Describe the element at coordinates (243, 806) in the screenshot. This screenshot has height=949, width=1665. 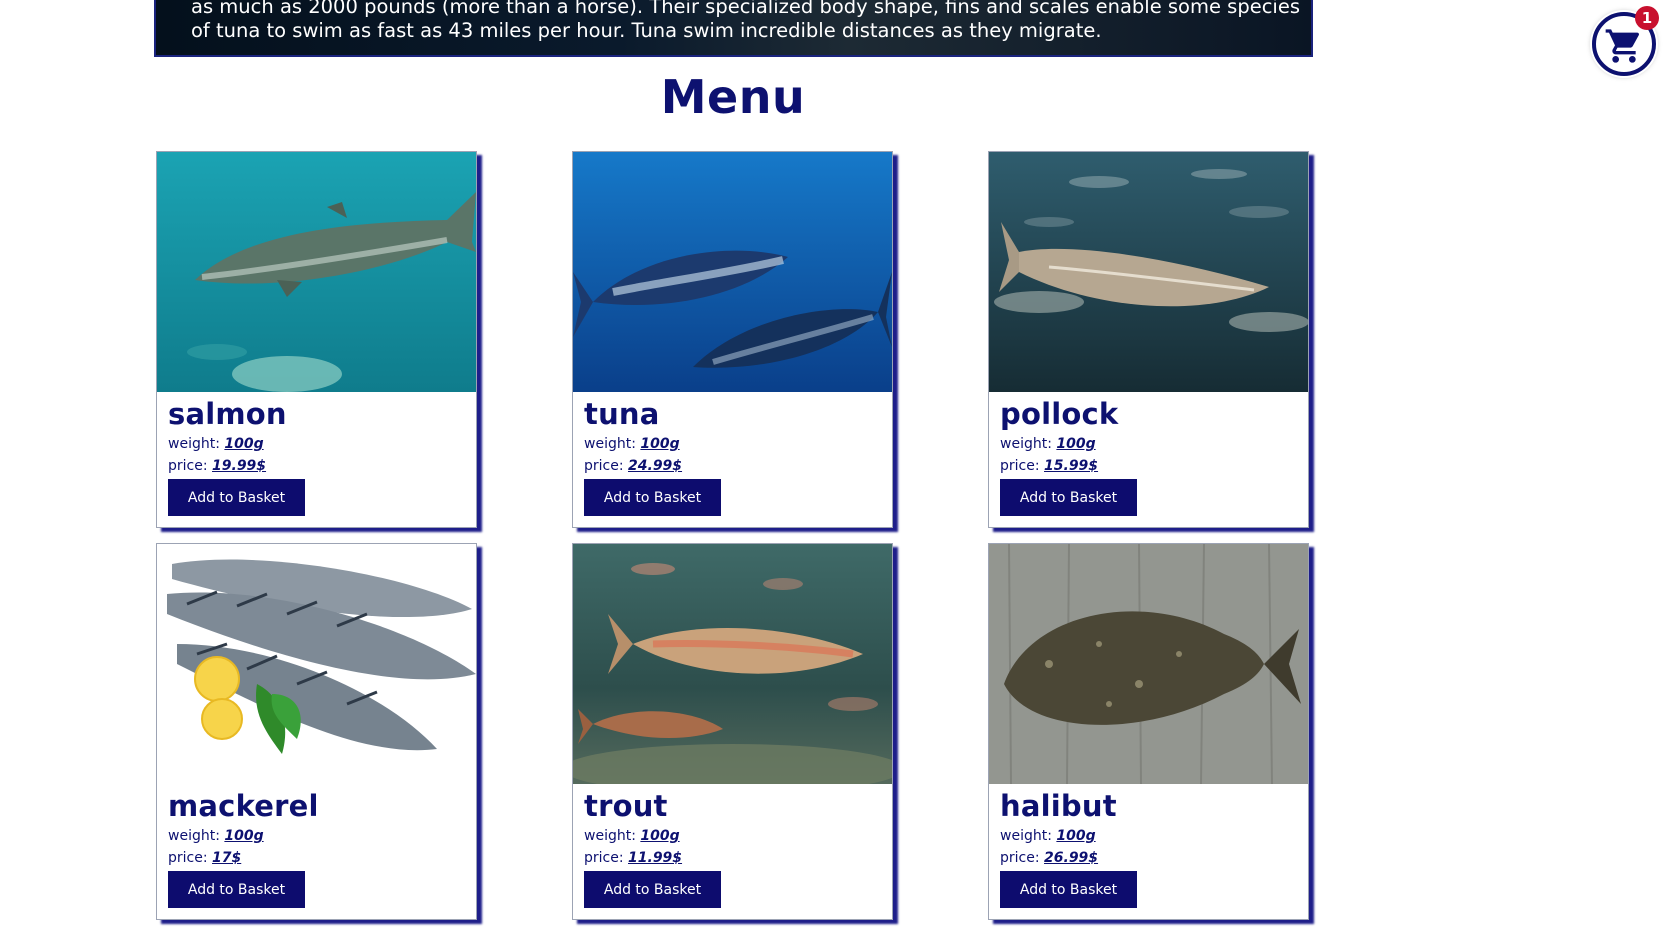
I see `product-name: mackerel` at that location.